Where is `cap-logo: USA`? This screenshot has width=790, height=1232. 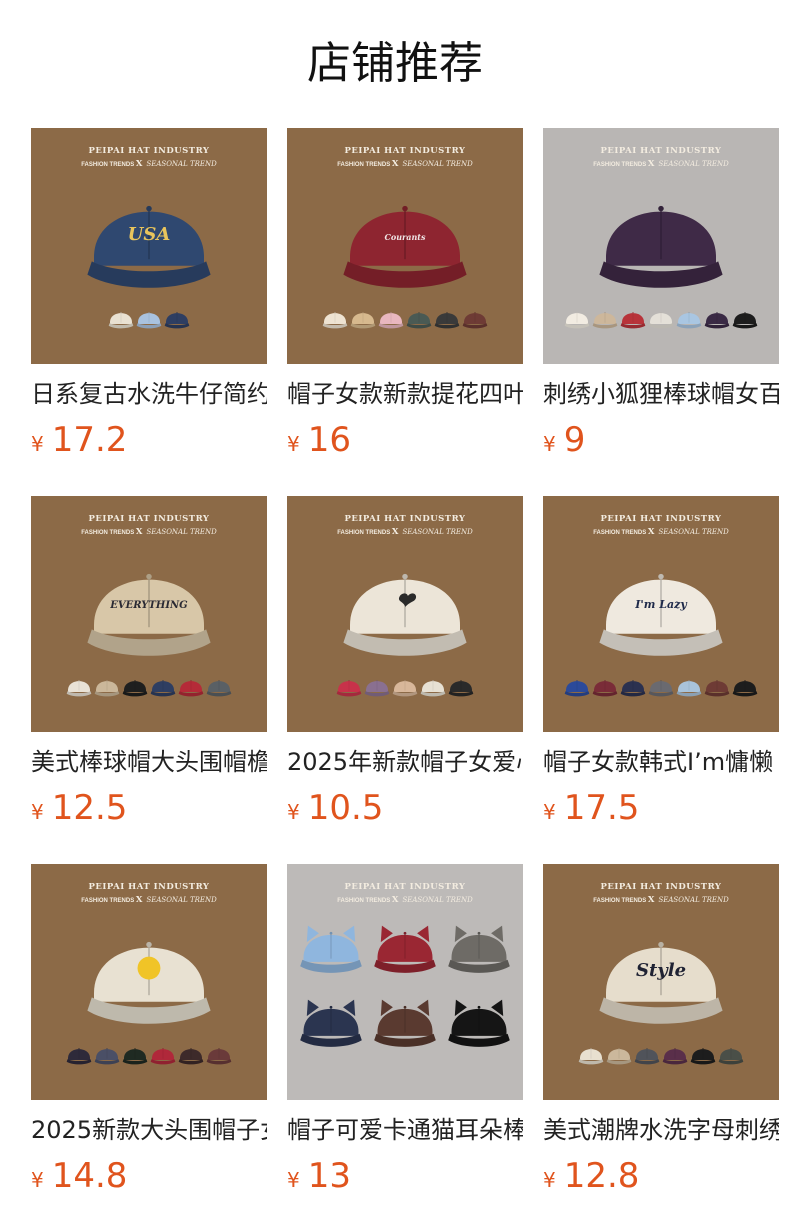
cap-logo: USA is located at coordinates (149, 234).